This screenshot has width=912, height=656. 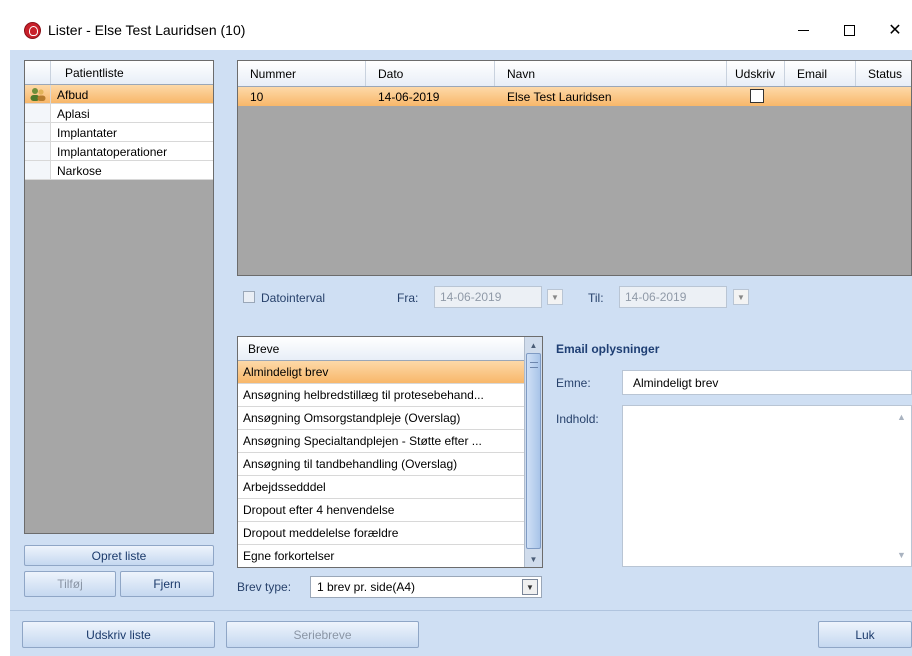 I want to click on letters-list-header-label: Breve, so click(x=264, y=349).